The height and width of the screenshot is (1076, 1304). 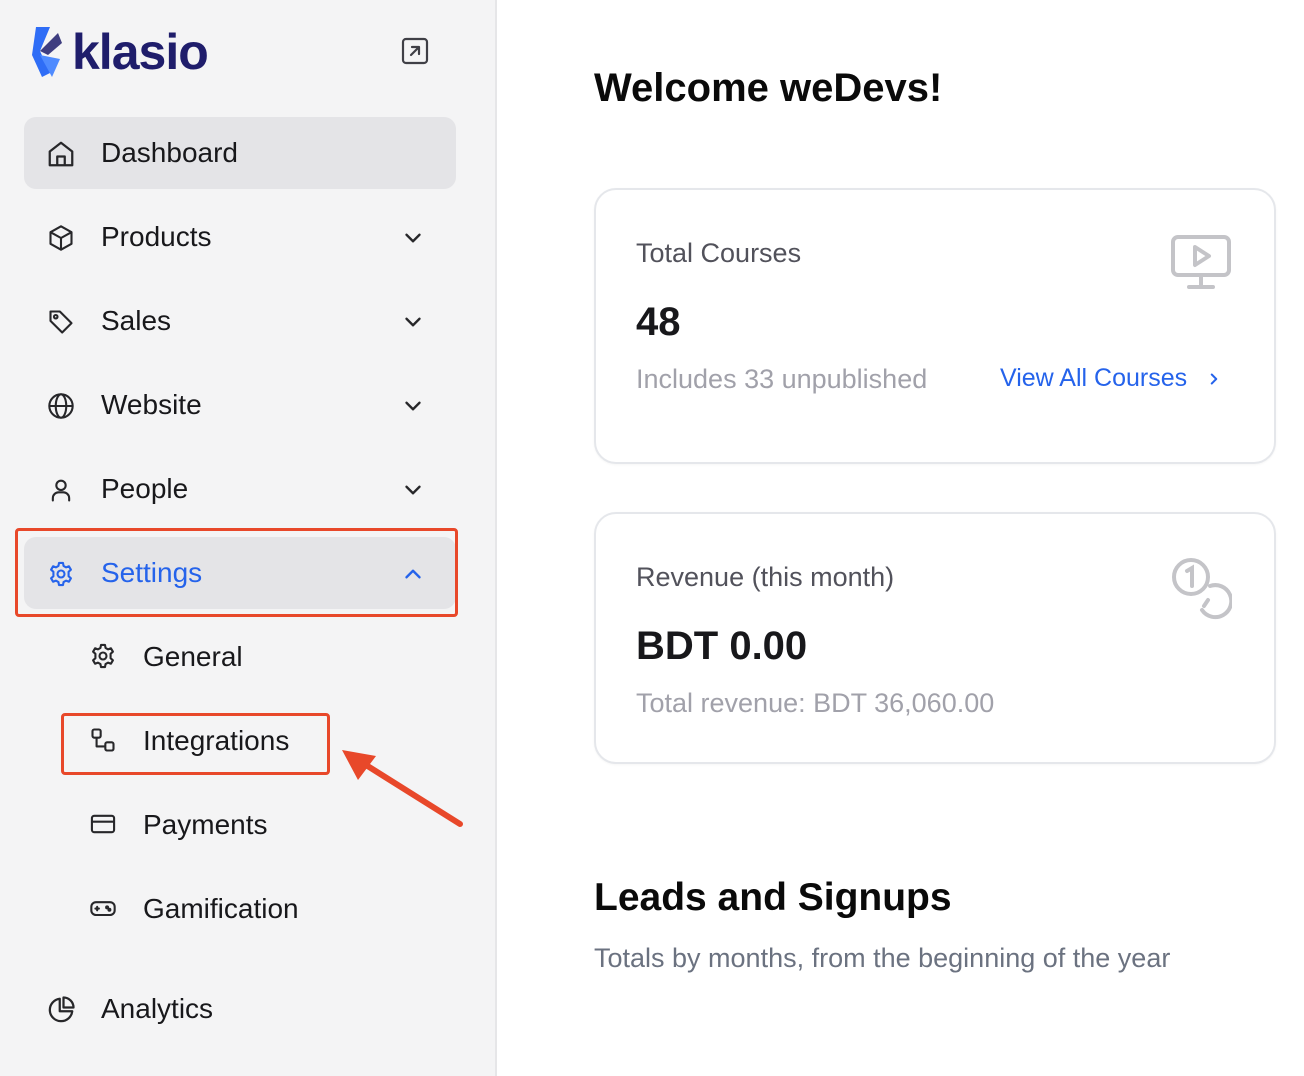 I want to click on sidebar-subitem-label: Gamification, so click(x=221, y=908).